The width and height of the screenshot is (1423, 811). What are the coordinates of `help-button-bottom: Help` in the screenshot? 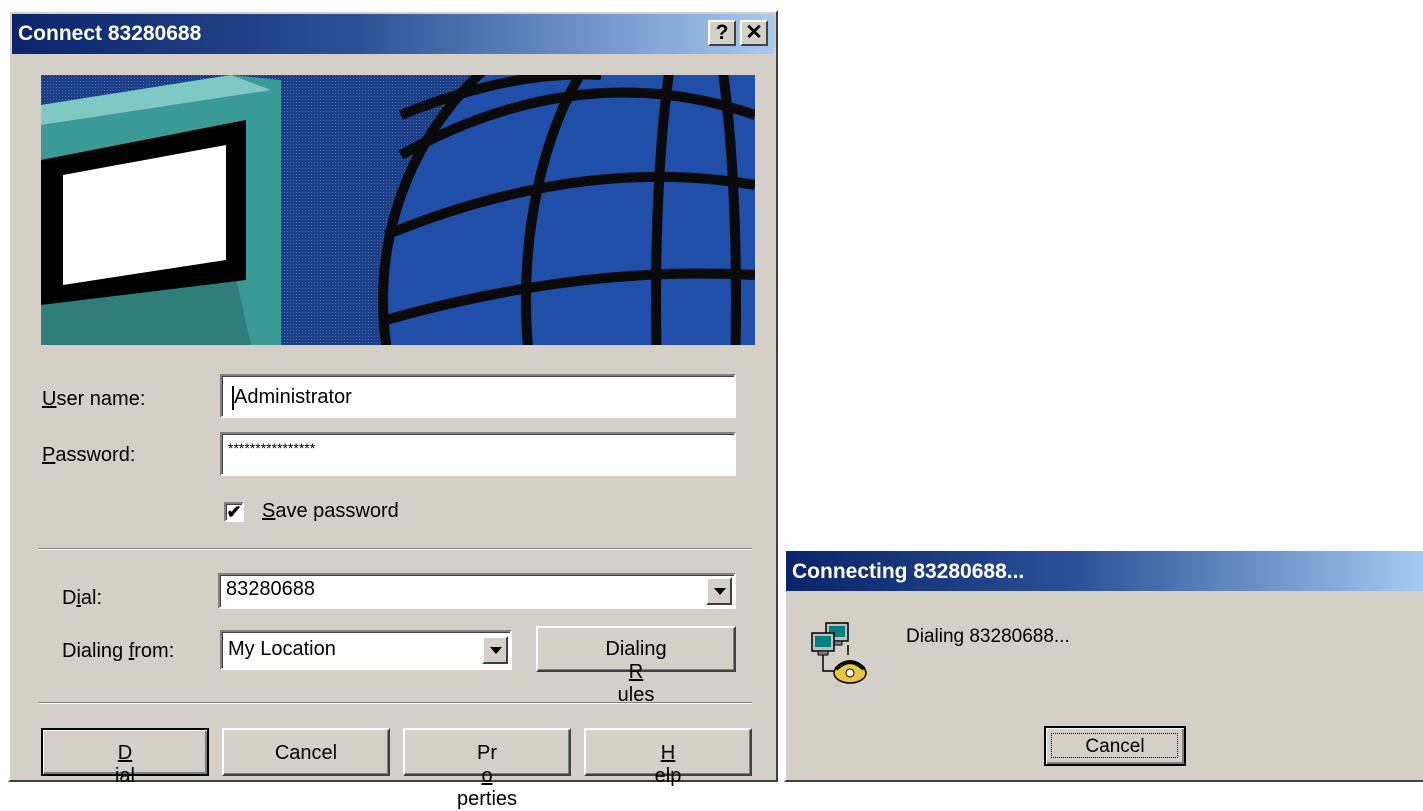 It's located at (668, 757).